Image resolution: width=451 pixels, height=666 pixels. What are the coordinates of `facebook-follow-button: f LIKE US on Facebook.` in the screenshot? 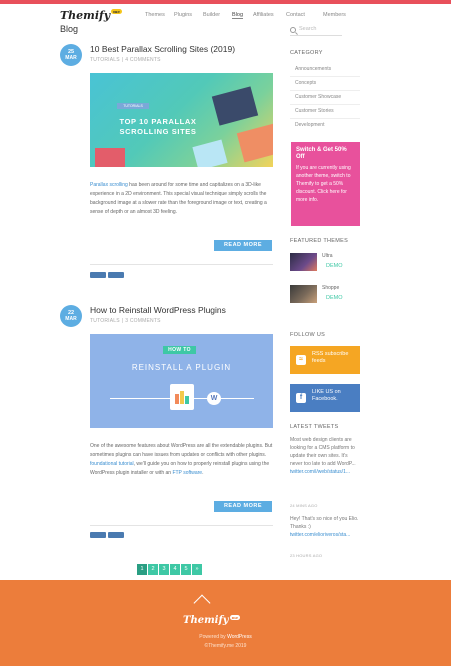 It's located at (325, 398).